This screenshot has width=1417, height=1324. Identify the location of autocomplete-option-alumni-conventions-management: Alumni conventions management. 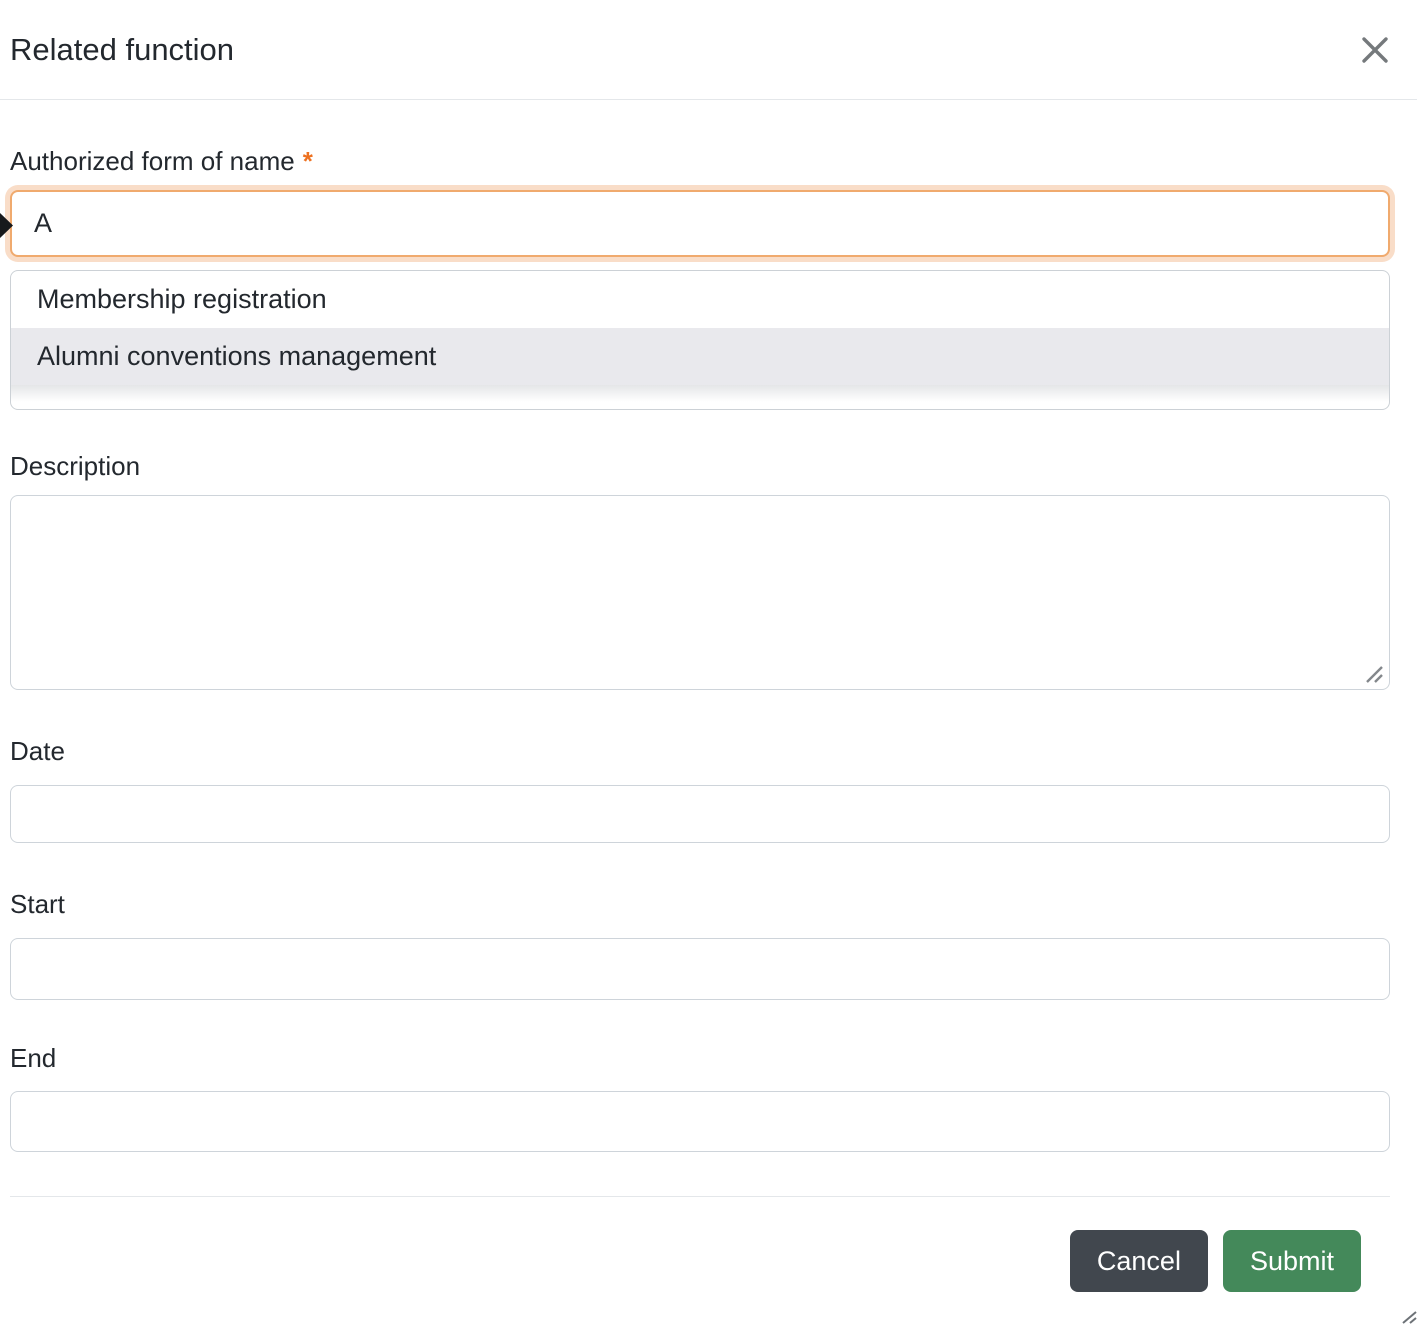
(700, 356).